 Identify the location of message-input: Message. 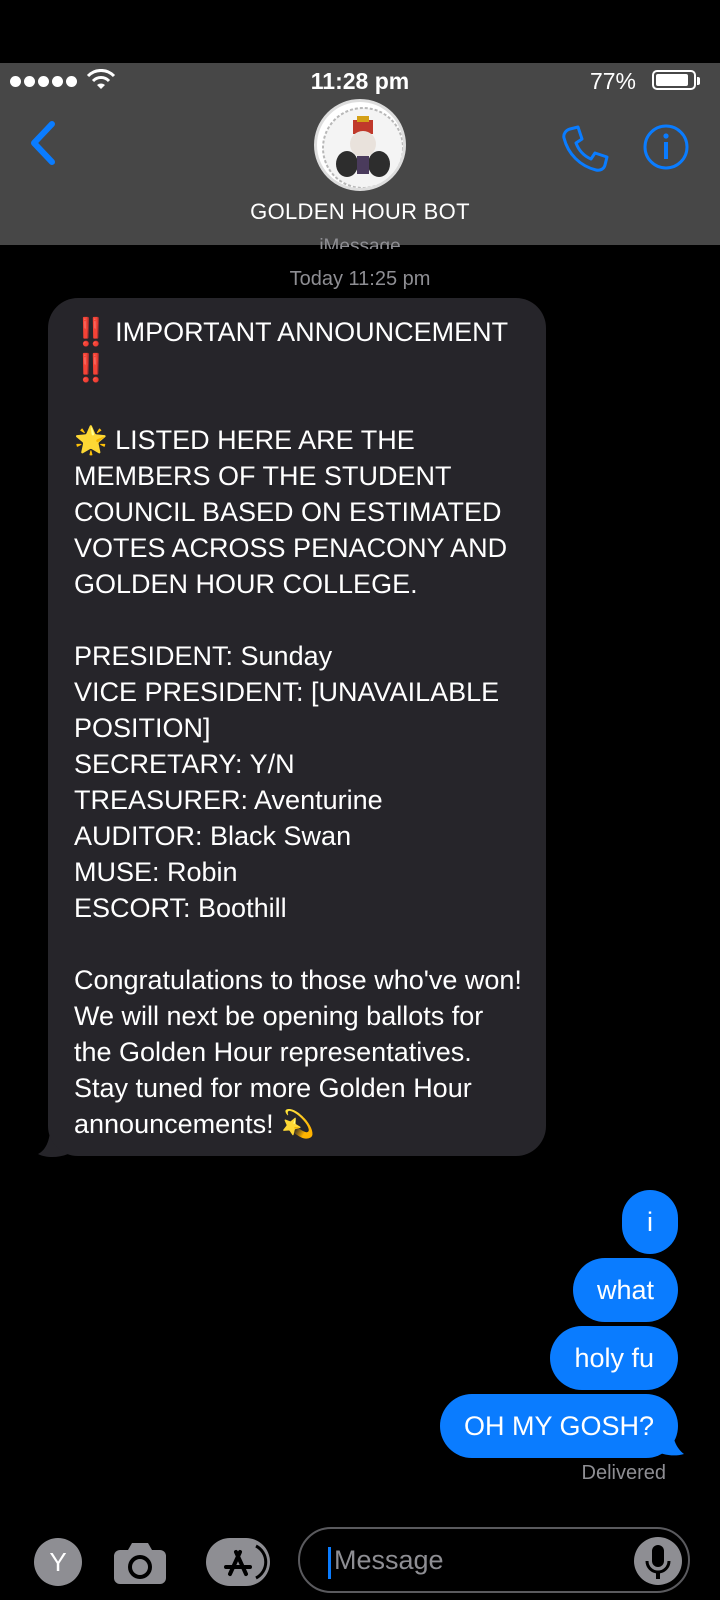
(494, 1560).